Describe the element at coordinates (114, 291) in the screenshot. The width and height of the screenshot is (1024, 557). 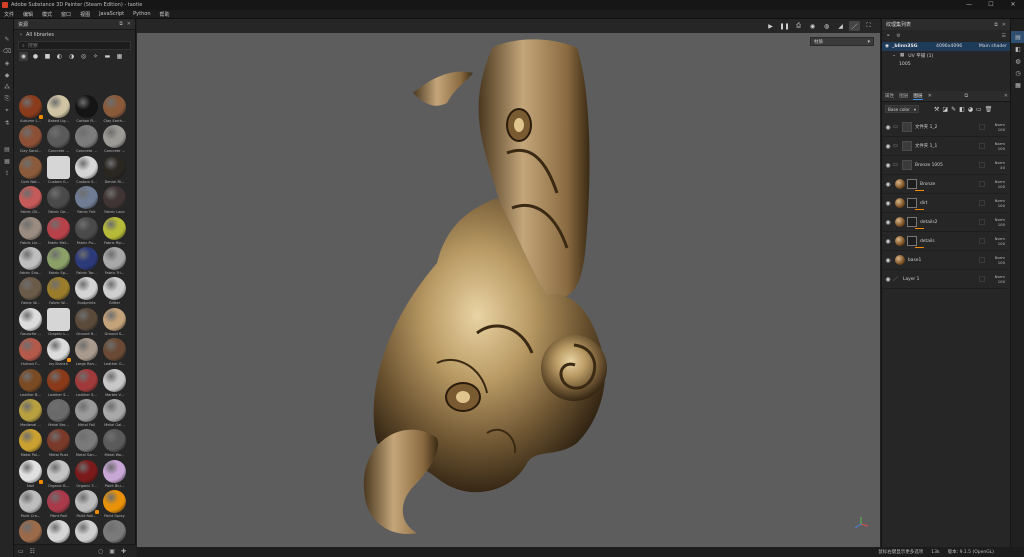
I see `material-item: Glitter` at that location.